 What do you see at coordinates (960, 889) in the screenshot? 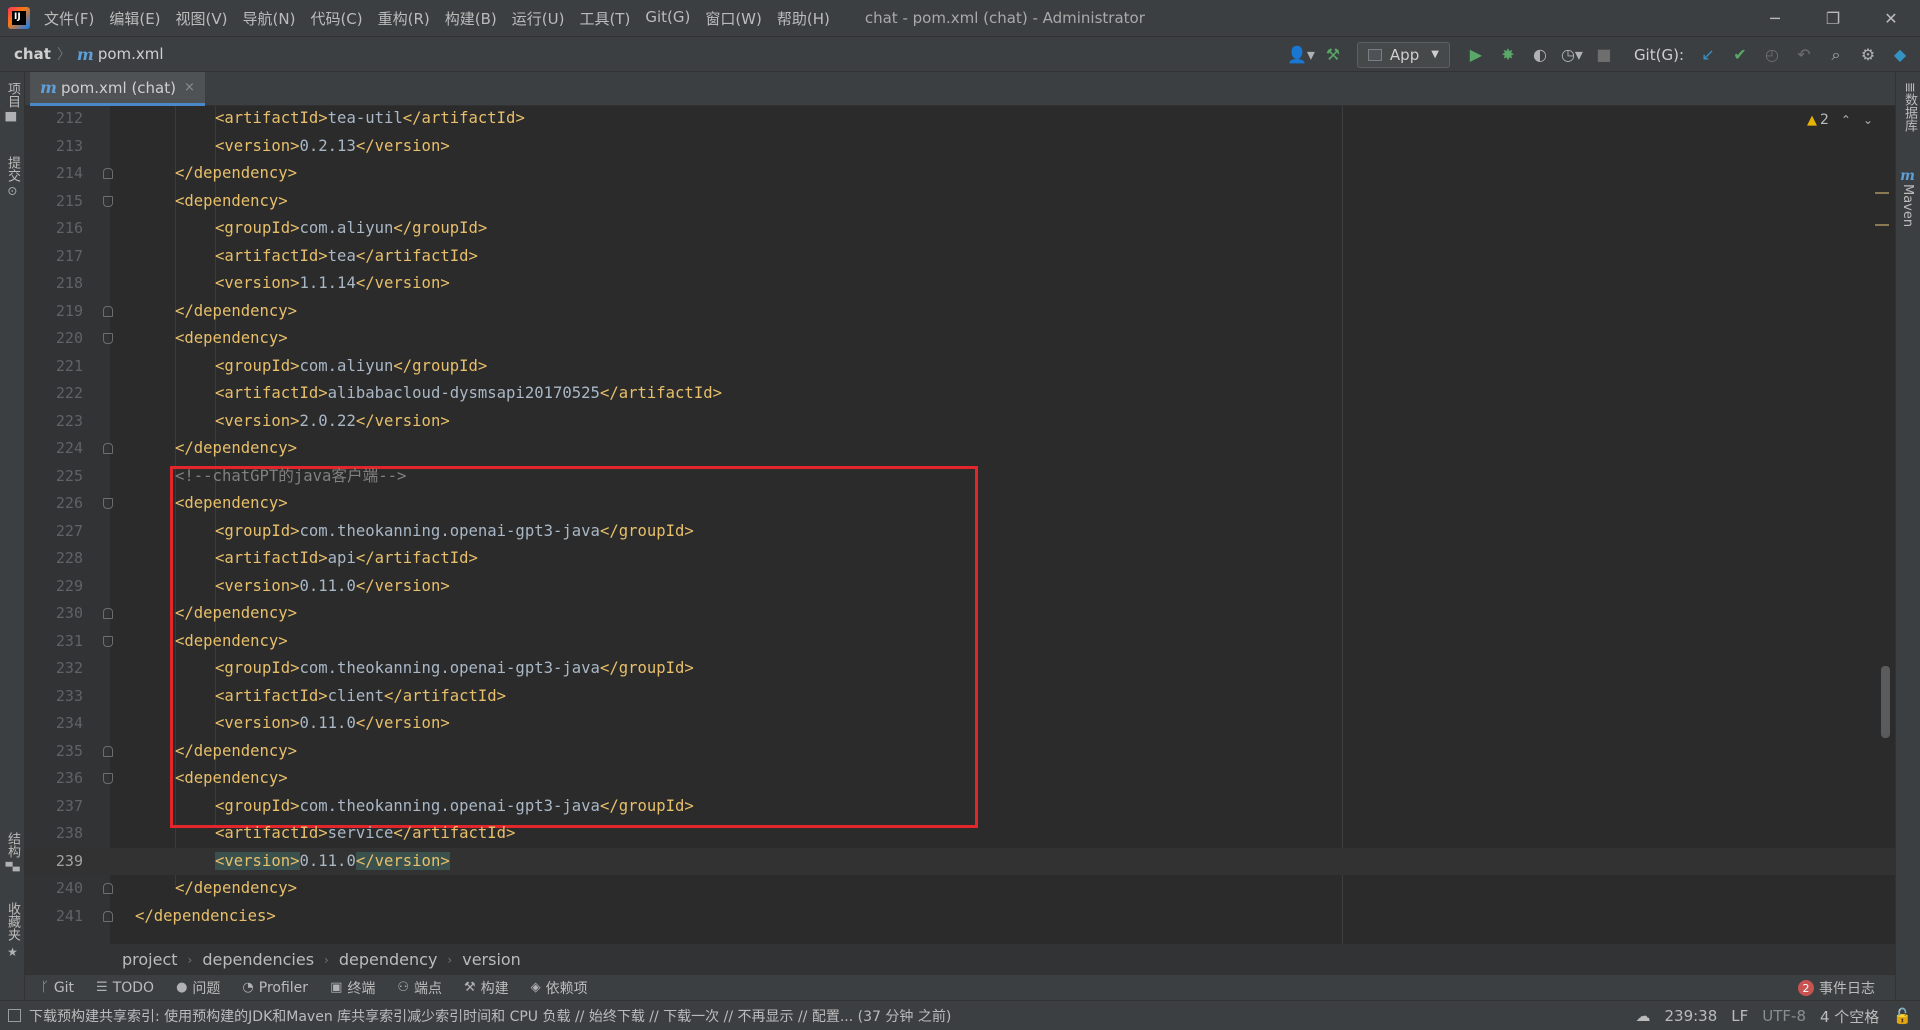
I see `code-line: 240 </dependency>` at bounding box center [960, 889].